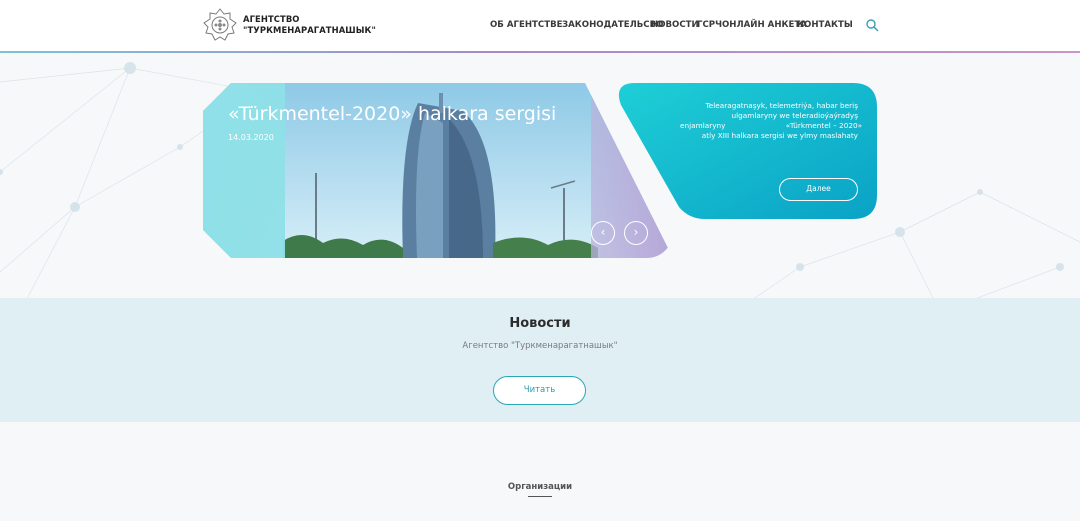 This screenshot has width=1080, height=521. I want to click on chevron-right-icon: ›, so click(636, 232).